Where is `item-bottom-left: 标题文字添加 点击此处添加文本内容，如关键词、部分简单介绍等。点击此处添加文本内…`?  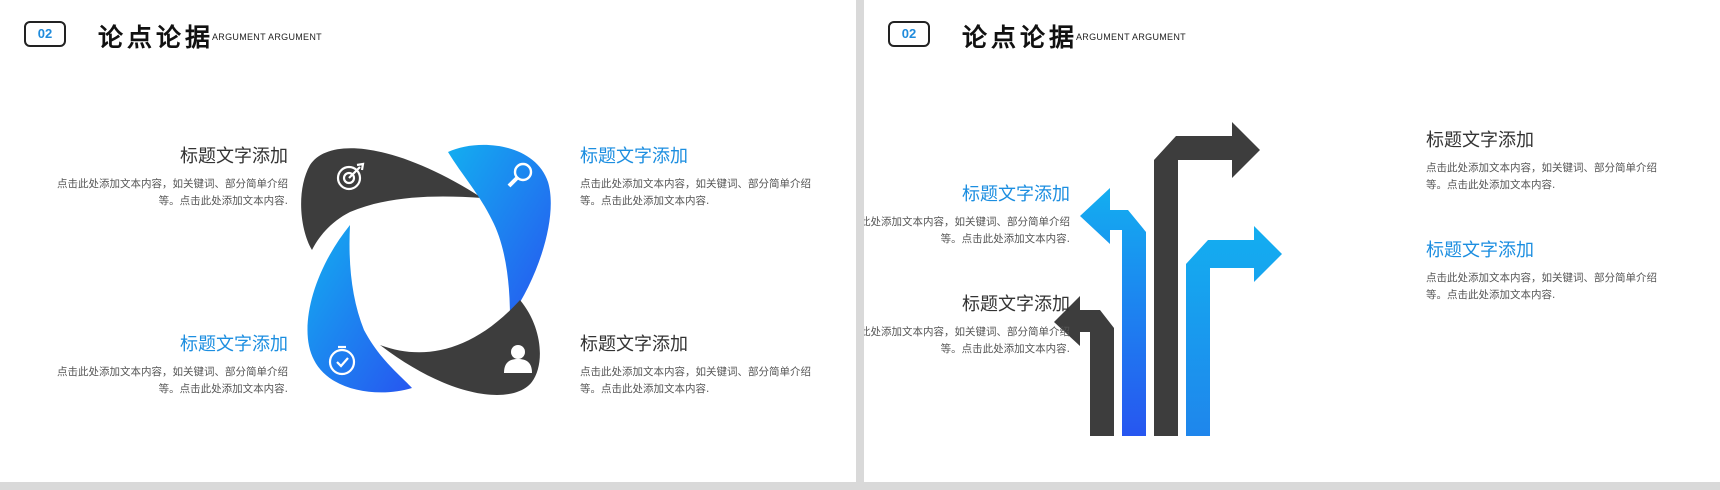 item-bottom-left: 标题文字添加 点击此处添加文本内容，如关键词、部分简单介绍等。点击此处添加文本内… is located at coordinates (168, 364).